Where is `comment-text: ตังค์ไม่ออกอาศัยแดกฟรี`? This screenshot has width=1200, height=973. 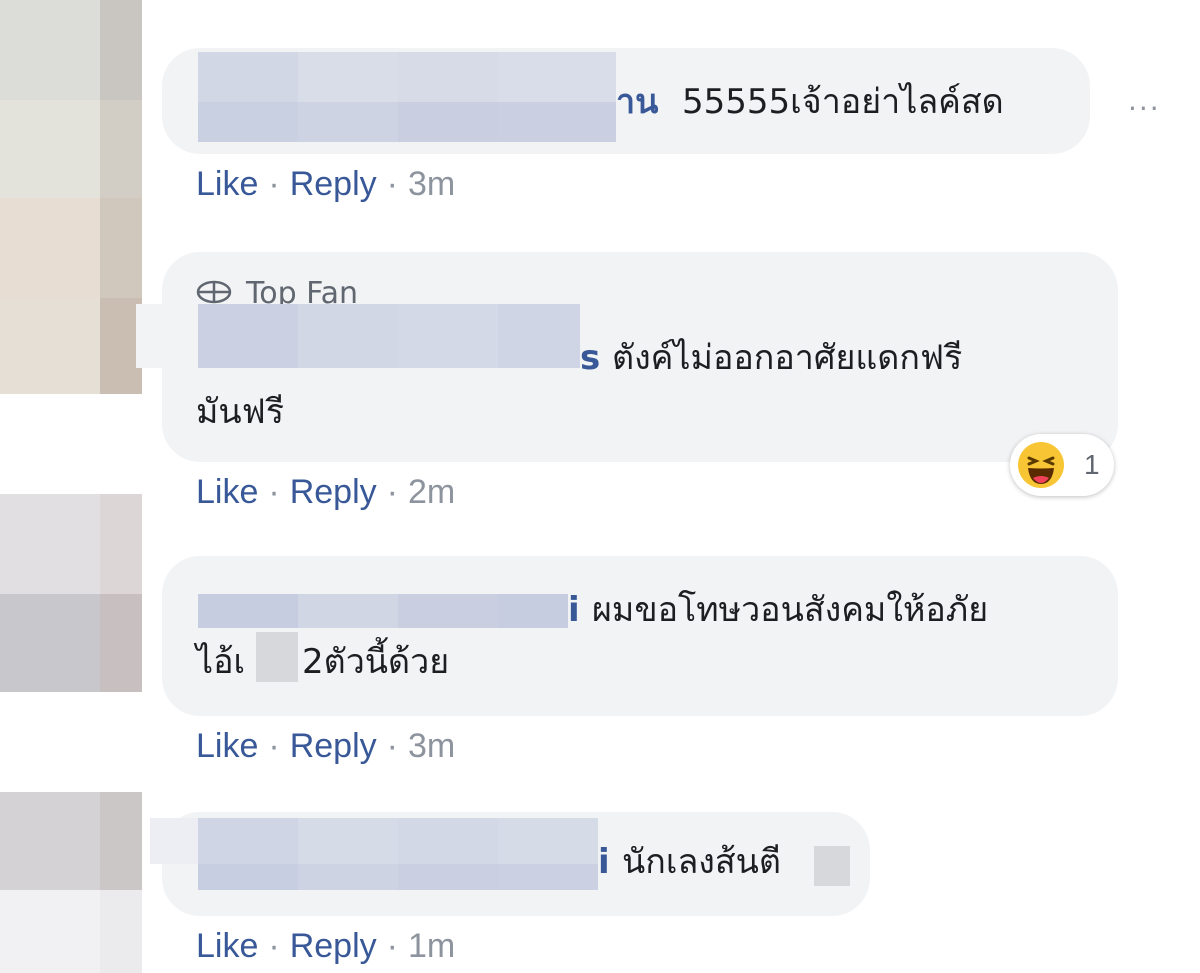 comment-text: ตังค์ไม่ออกอาศัยแดกฟรี is located at coordinates (787, 358).